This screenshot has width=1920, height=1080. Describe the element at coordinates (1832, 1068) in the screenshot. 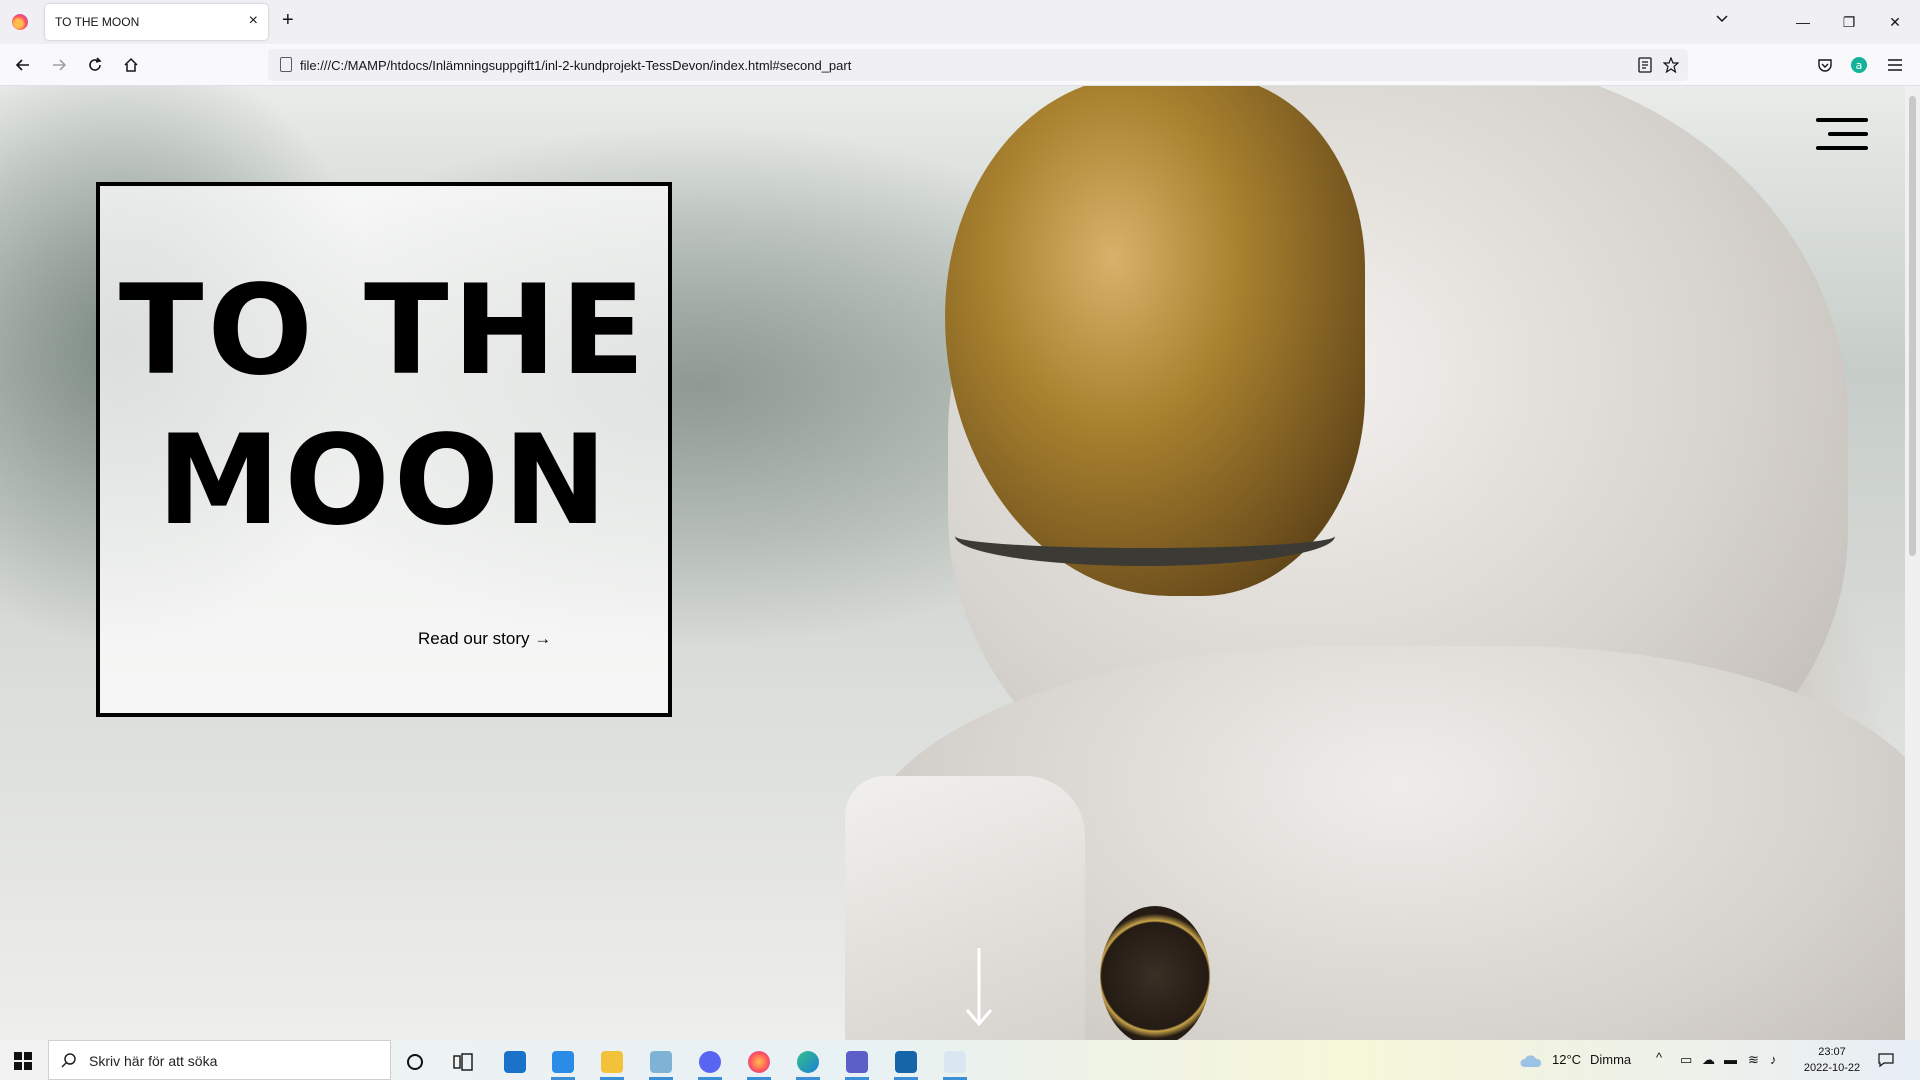

I see `clock-date: 2022-10-22` at that location.